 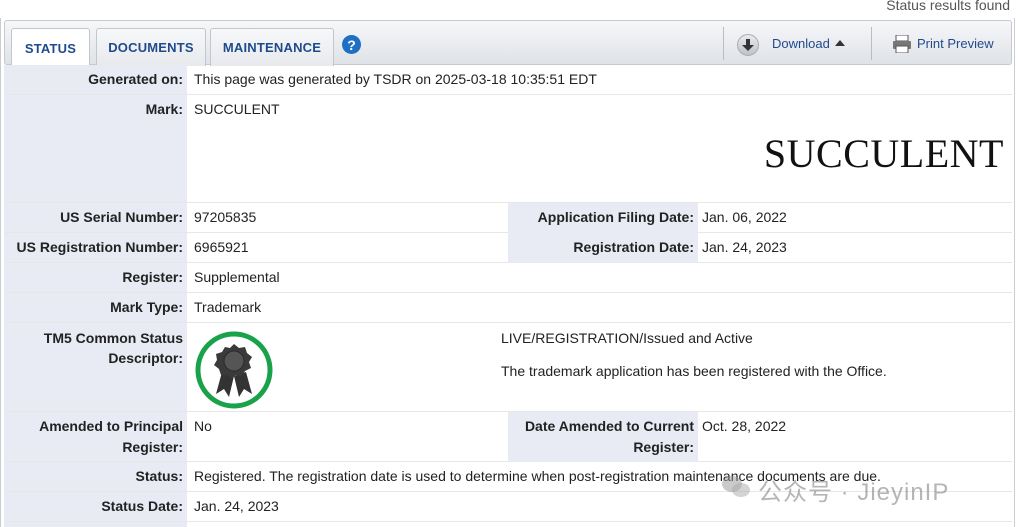 I want to click on download-icon, so click(x=748, y=45).